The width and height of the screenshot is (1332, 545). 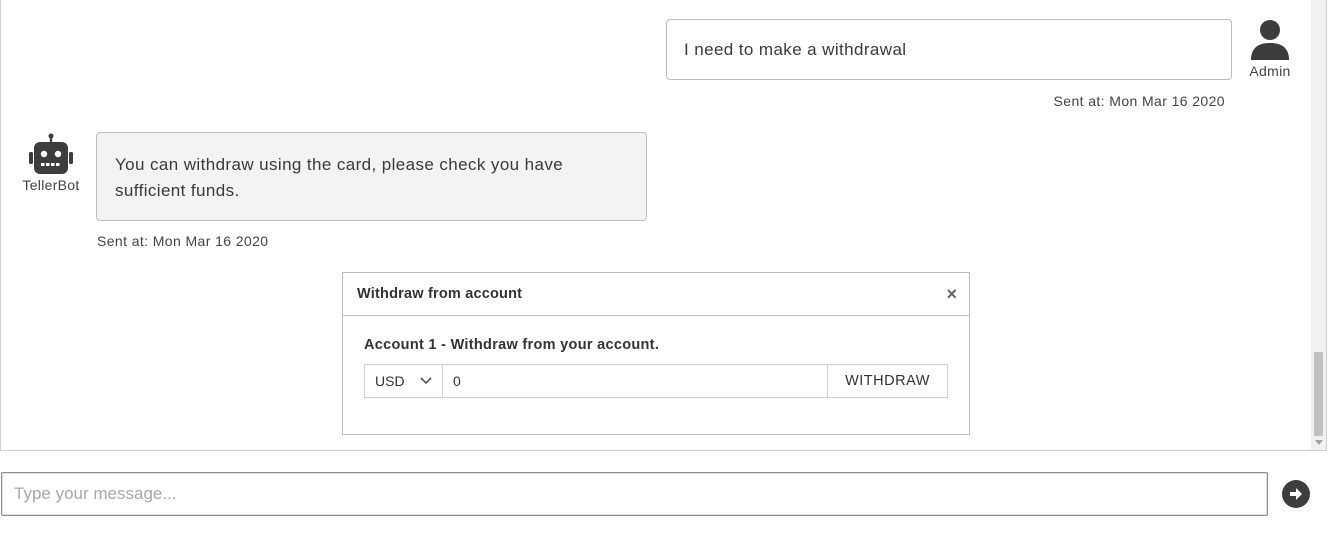 I want to click on arrow-right-icon, so click(x=1296, y=494).